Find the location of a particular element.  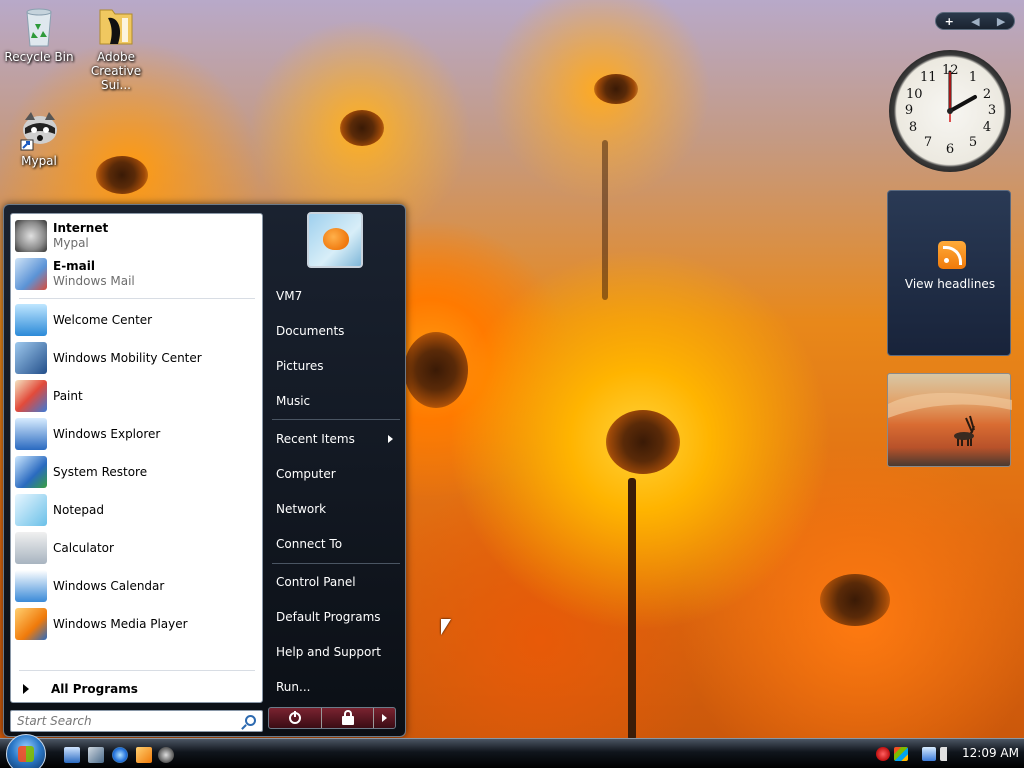

lock-button is located at coordinates (347, 718).